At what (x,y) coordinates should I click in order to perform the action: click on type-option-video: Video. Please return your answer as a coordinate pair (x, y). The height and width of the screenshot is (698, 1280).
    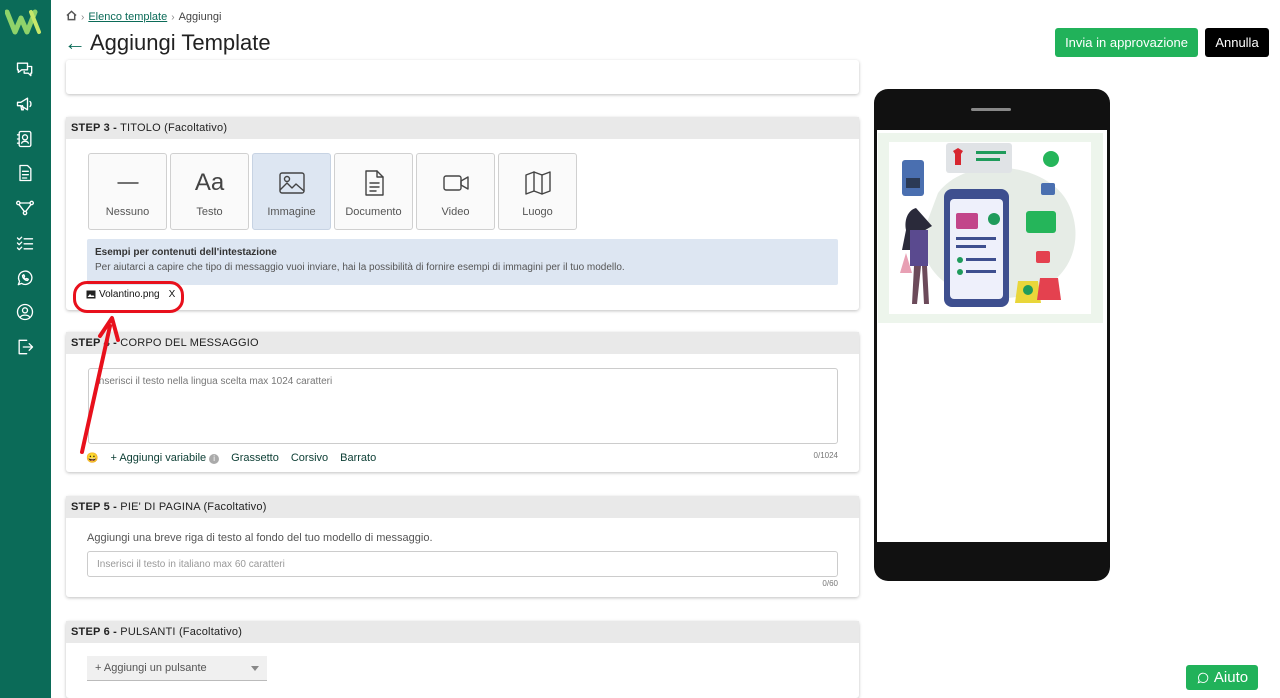
    Looking at the image, I should click on (455, 191).